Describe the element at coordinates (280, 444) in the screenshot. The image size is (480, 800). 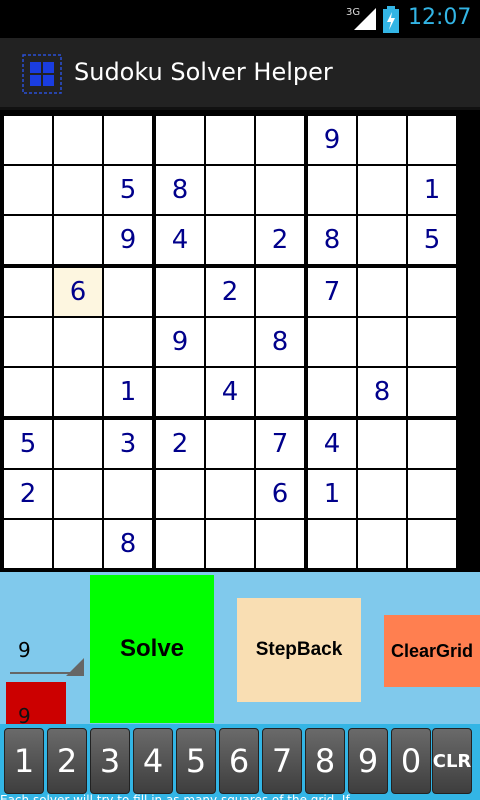
I see `grid-cell-r7-c6: 7` at that location.